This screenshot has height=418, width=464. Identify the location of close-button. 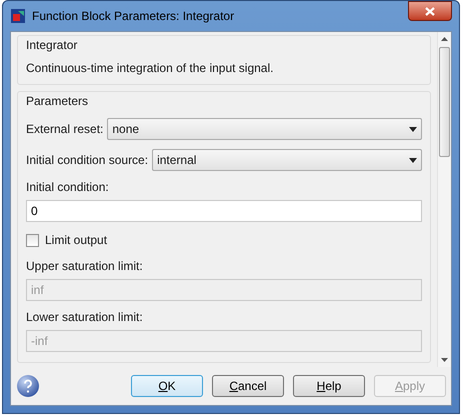
(430, 11).